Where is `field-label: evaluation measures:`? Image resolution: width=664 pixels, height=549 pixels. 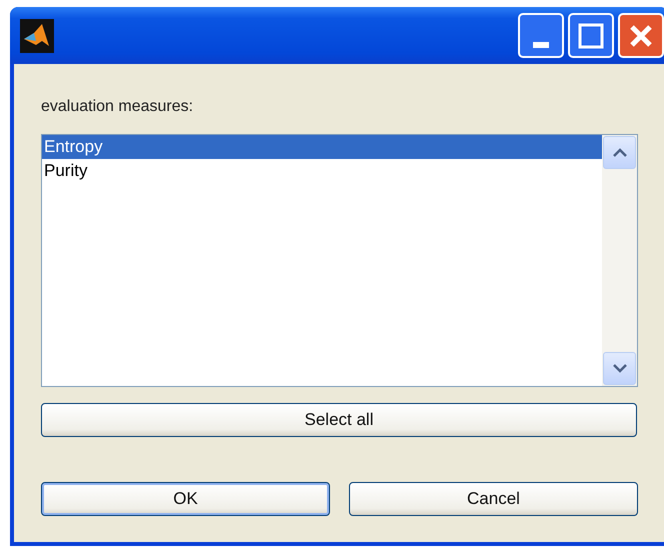
field-label: evaluation measures: is located at coordinates (117, 107).